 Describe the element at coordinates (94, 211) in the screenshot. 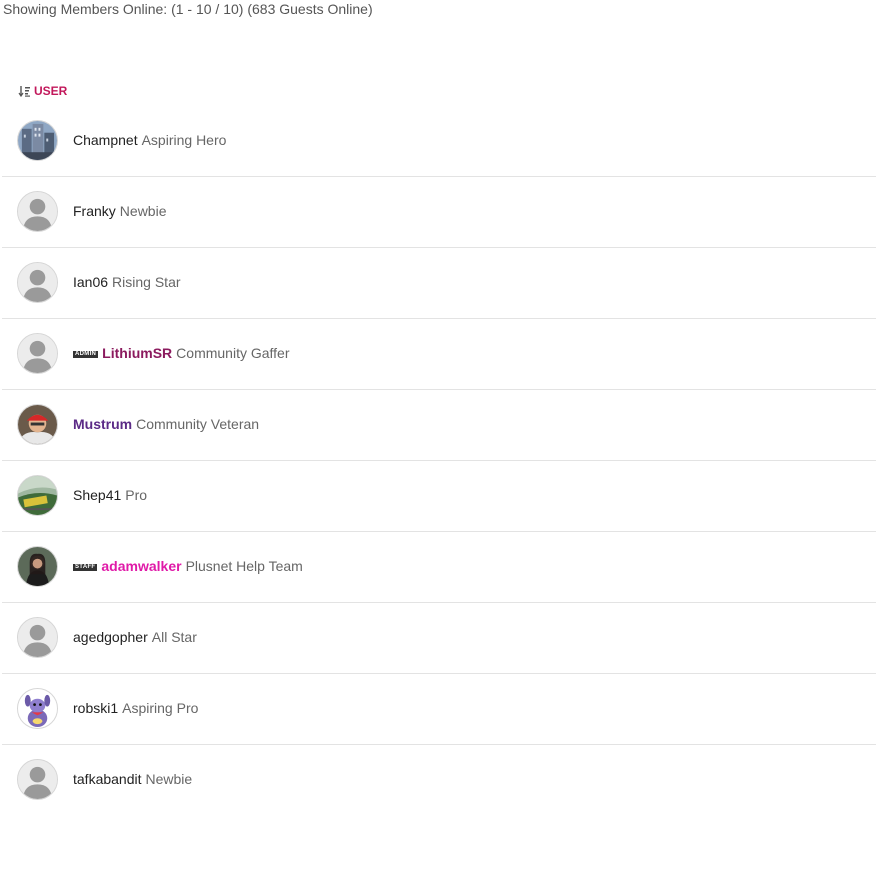

I see `username-link: Franky` at that location.